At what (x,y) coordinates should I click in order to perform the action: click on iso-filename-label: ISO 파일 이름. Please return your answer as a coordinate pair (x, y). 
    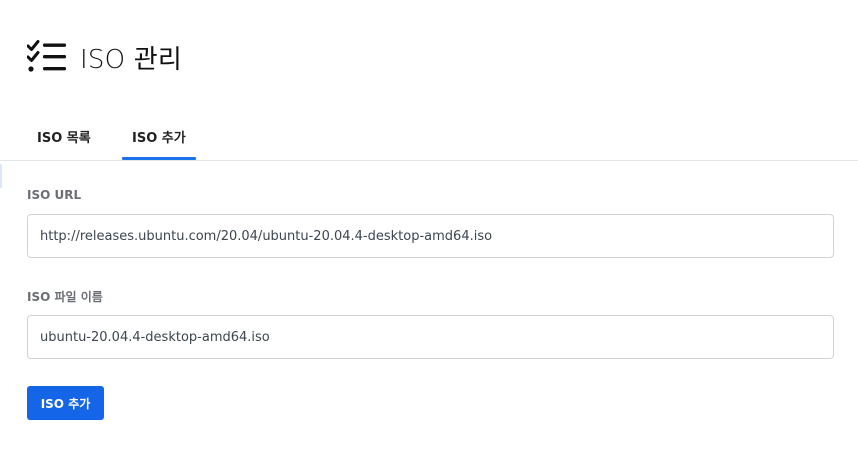
    Looking at the image, I should click on (65, 297).